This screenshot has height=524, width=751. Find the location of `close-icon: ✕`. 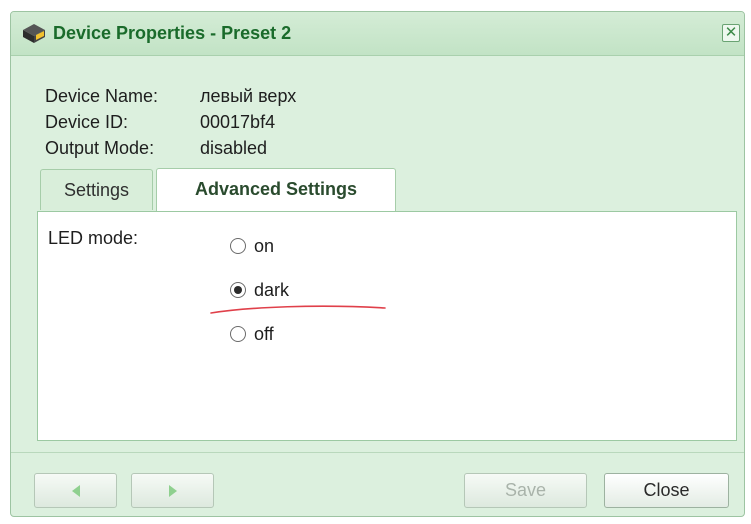

close-icon: ✕ is located at coordinates (731, 33).